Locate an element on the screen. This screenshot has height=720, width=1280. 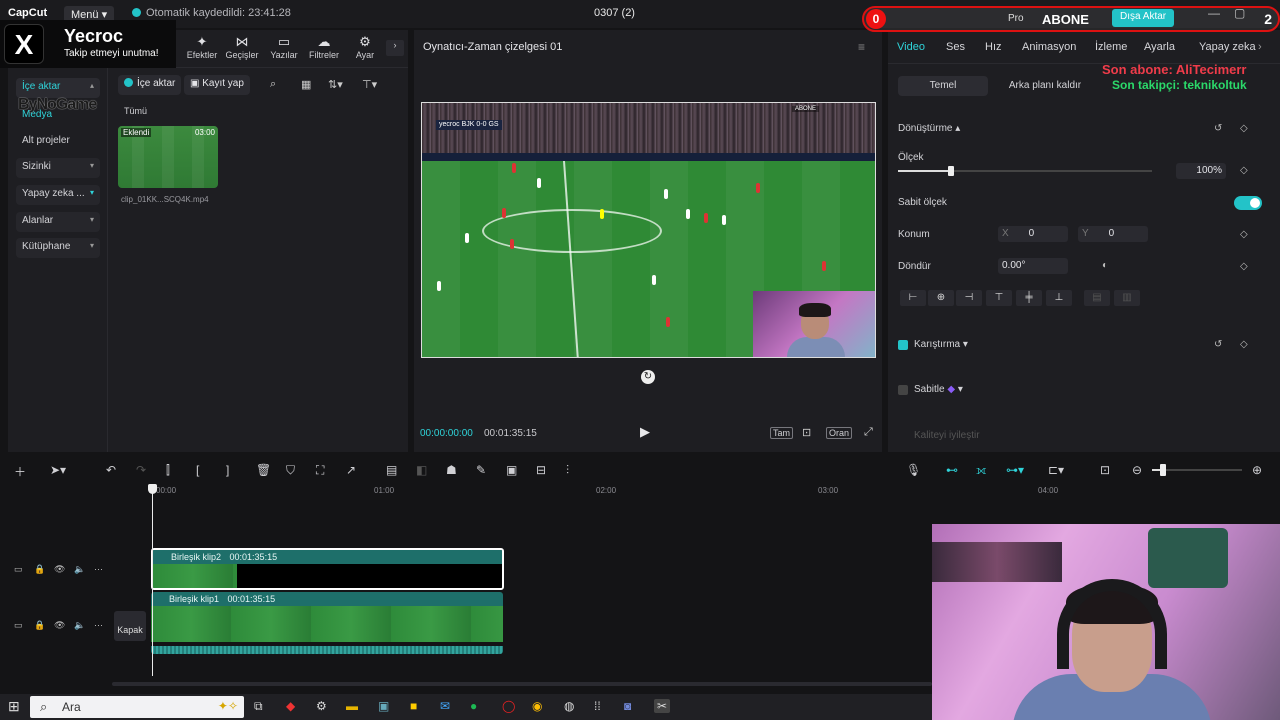
transform-title: Dönüştürme ▴ is located at coordinates (929, 128).